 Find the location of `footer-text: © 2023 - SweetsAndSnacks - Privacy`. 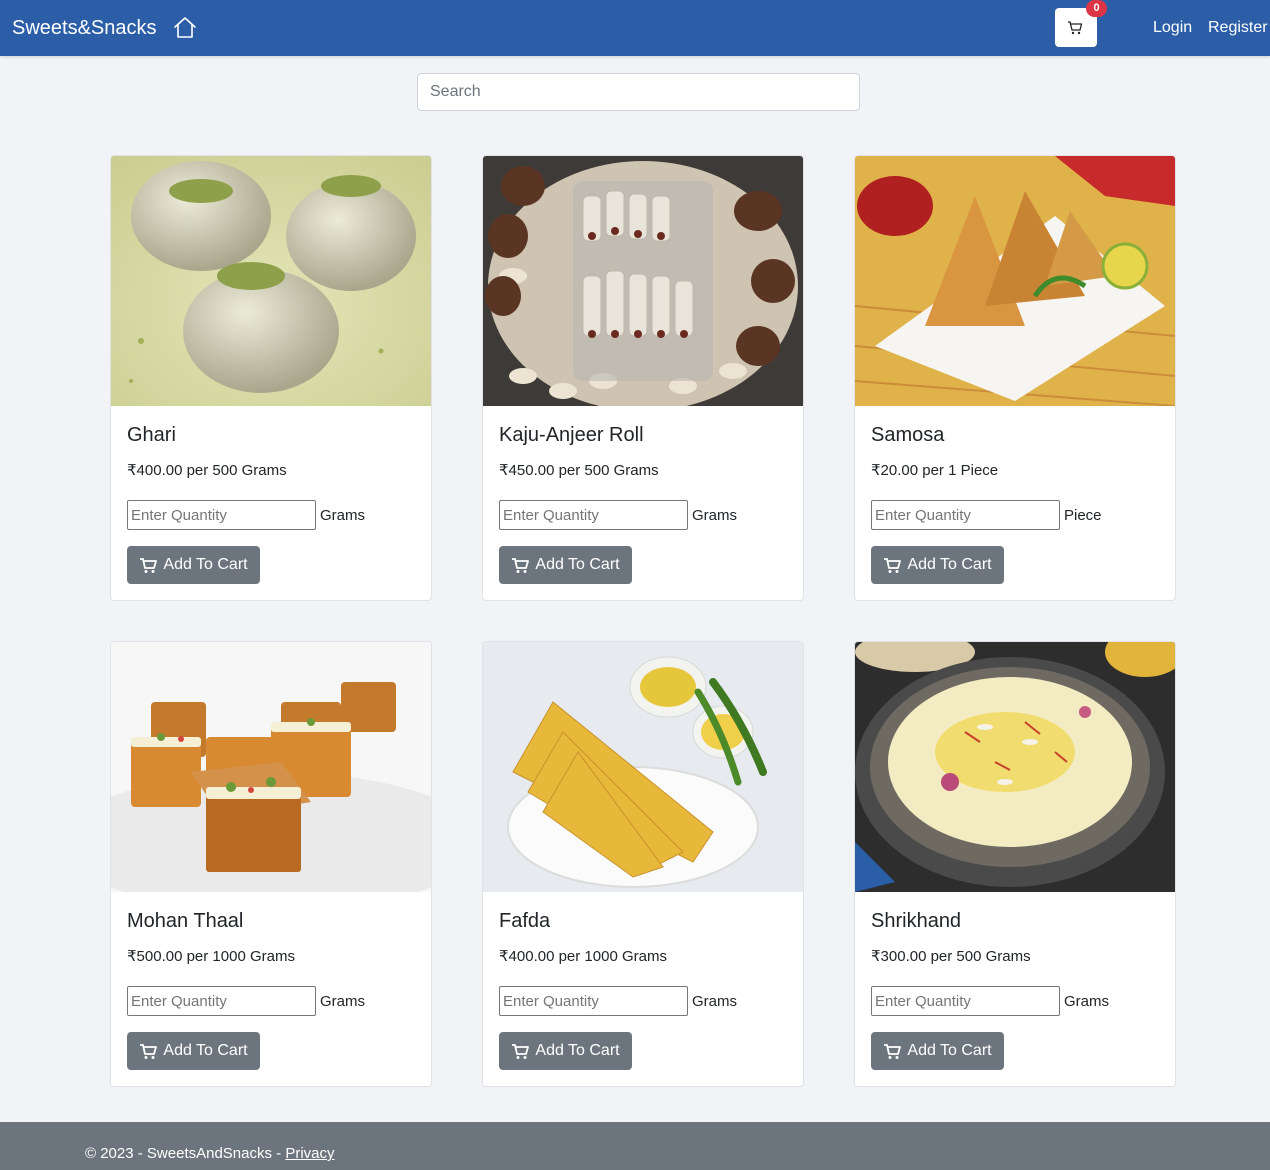

footer-text: © 2023 - SweetsAndSnacks - Privacy is located at coordinates (210, 1154).